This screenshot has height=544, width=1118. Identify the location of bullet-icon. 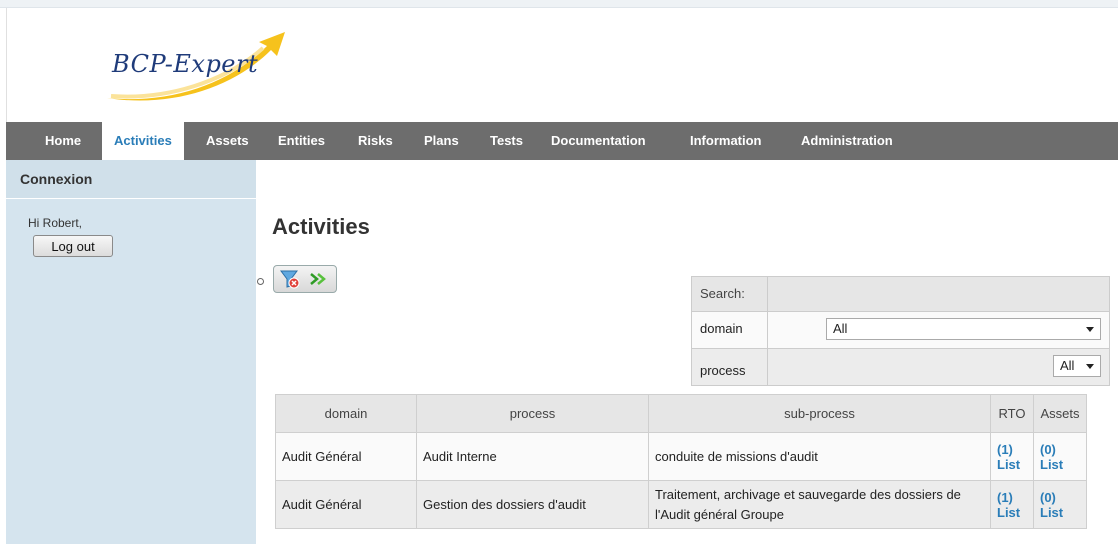
(260, 281).